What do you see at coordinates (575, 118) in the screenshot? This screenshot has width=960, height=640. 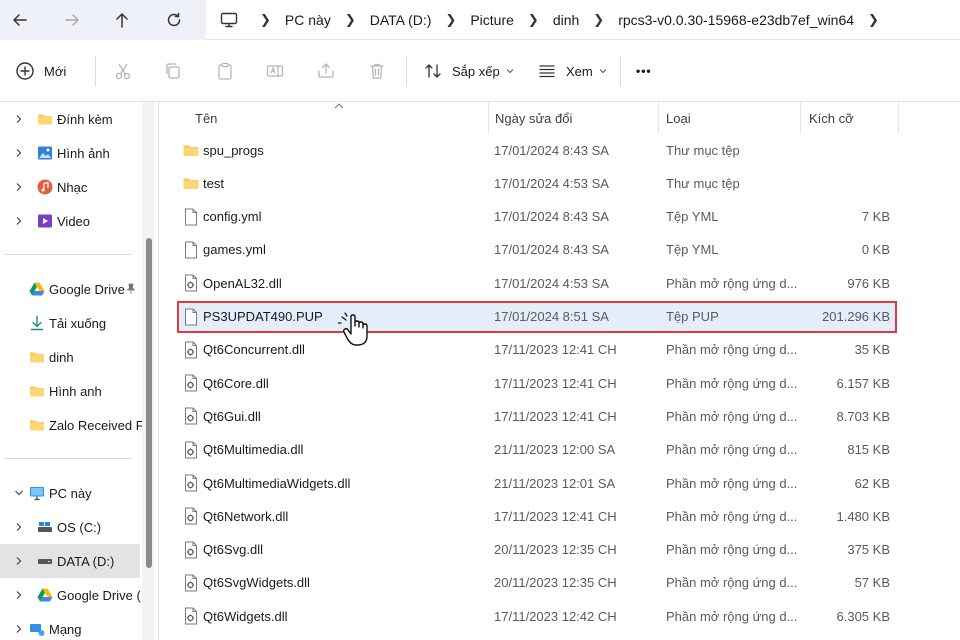 I see `column-header-date: Ngày sửa đổi` at bounding box center [575, 118].